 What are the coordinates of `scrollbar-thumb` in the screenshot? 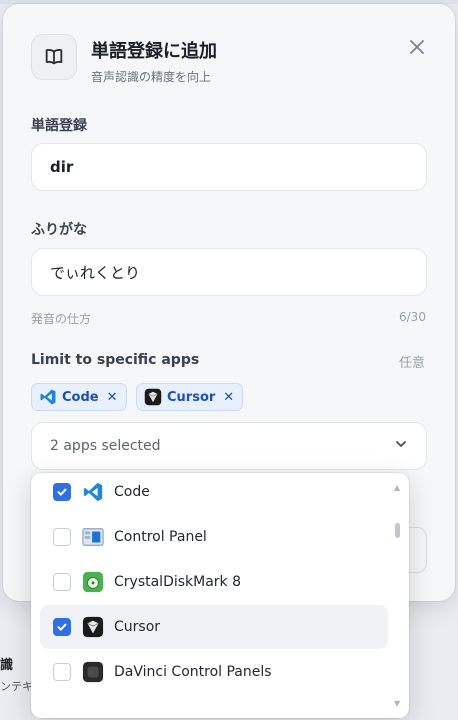 It's located at (397, 530).